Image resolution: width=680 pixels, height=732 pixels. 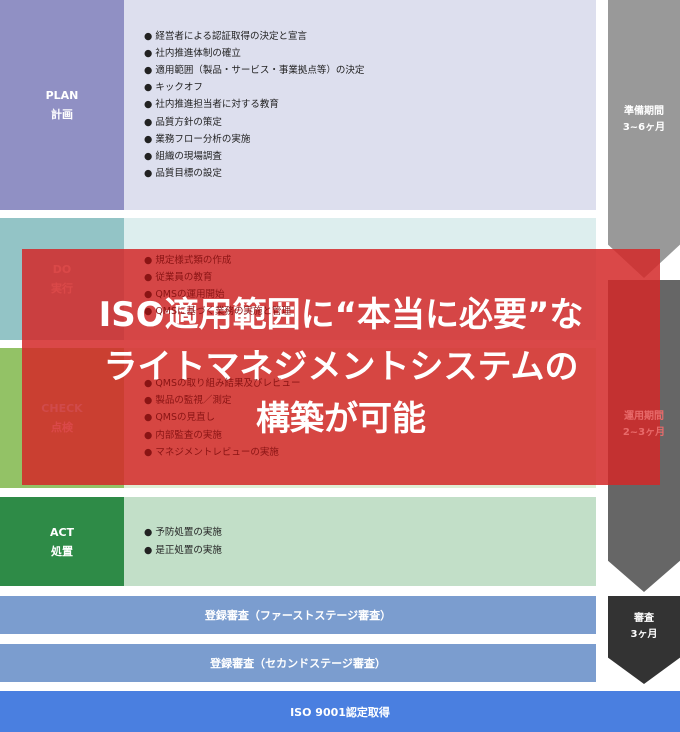 What do you see at coordinates (370, 383) in the screenshot?
I see `list-item: QMSの取り組み結果及びレビュー` at bounding box center [370, 383].